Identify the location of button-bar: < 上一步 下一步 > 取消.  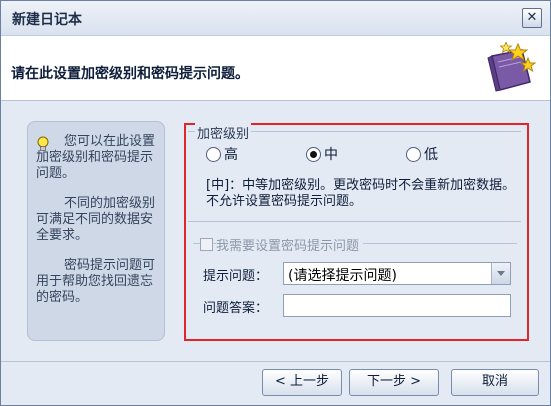
(275, 383).